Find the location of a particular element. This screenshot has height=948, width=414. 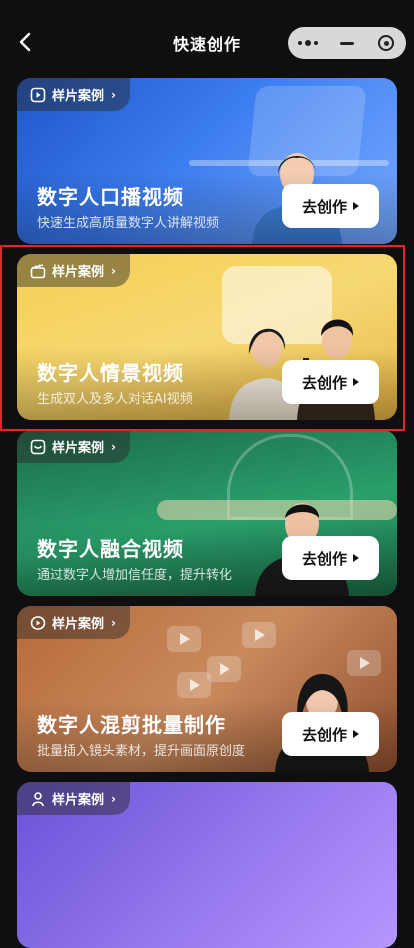

close-target-icon is located at coordinates (386, 43).